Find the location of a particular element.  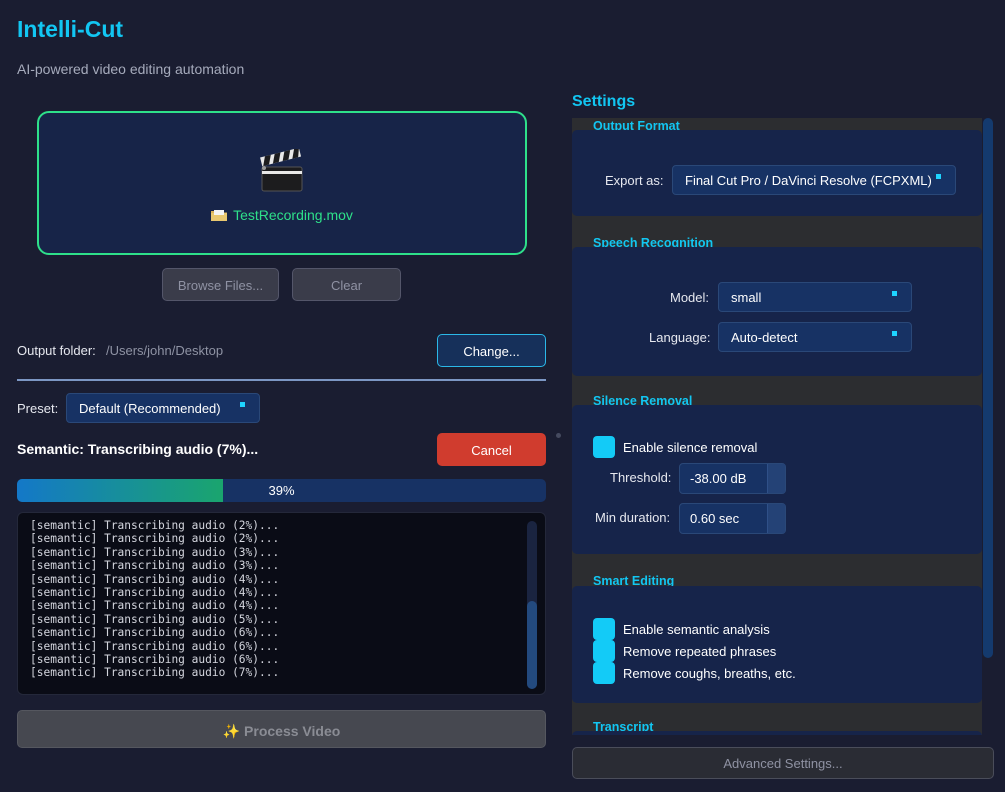

coughs-label: Remove coughs, breaths, etc. is located at coordinates (709, 673).